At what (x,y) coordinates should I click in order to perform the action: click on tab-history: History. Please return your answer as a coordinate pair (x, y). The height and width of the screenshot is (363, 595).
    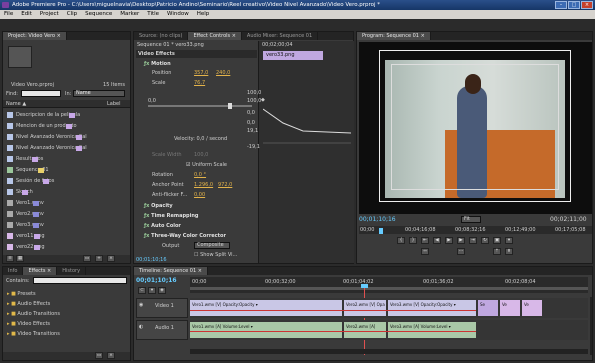
    Looking at the image, I should click on (72, 271).